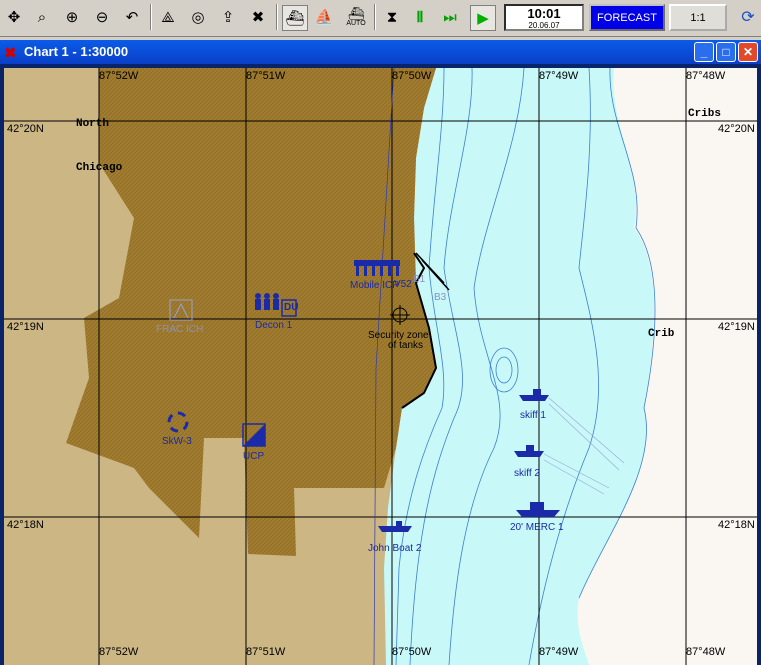 This screenshot has width=761, height=665. Describe the element at coordinates (119, 76) in the screenshot. I see `lon-label-top: 87°52W` at that location.